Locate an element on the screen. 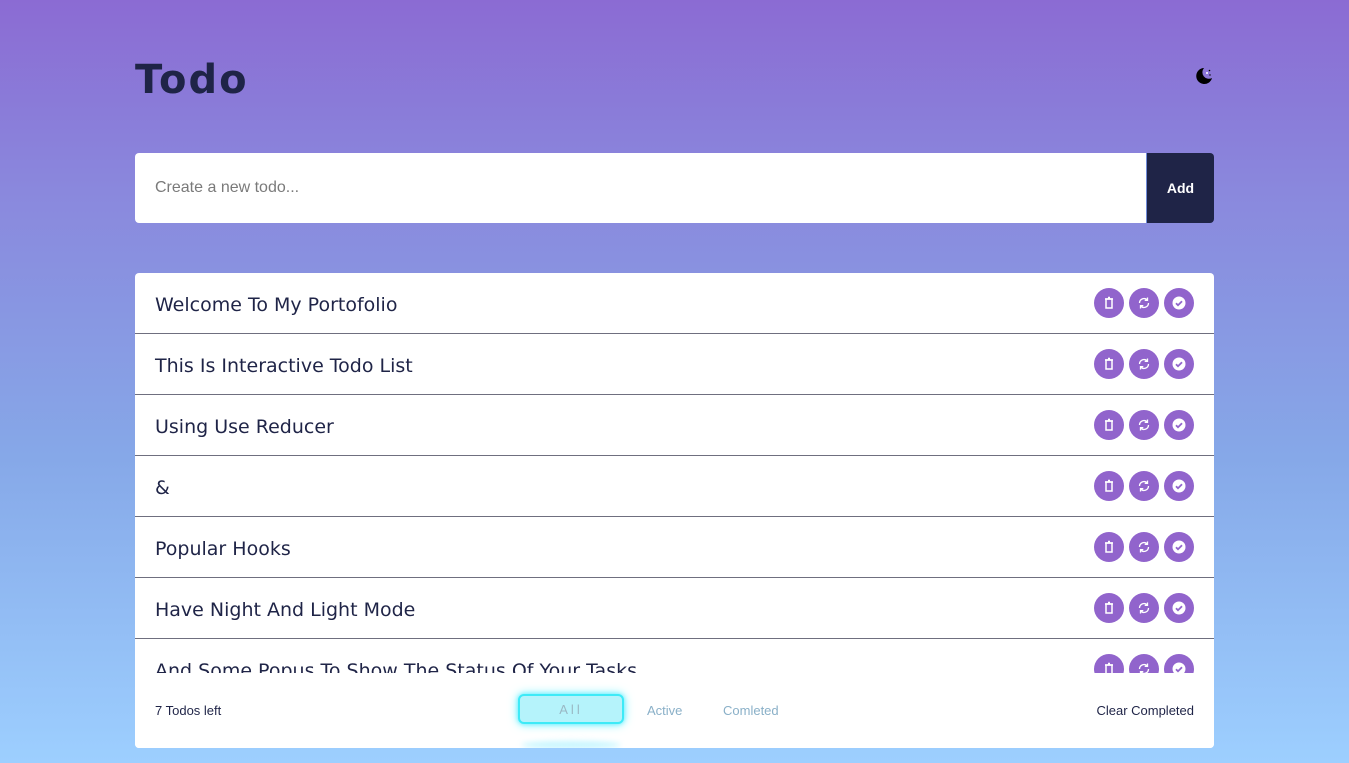 The height and width of the screenshot is (763, 1349). list-item: Have Night And Light Mode is located at coordinates (674, 608).